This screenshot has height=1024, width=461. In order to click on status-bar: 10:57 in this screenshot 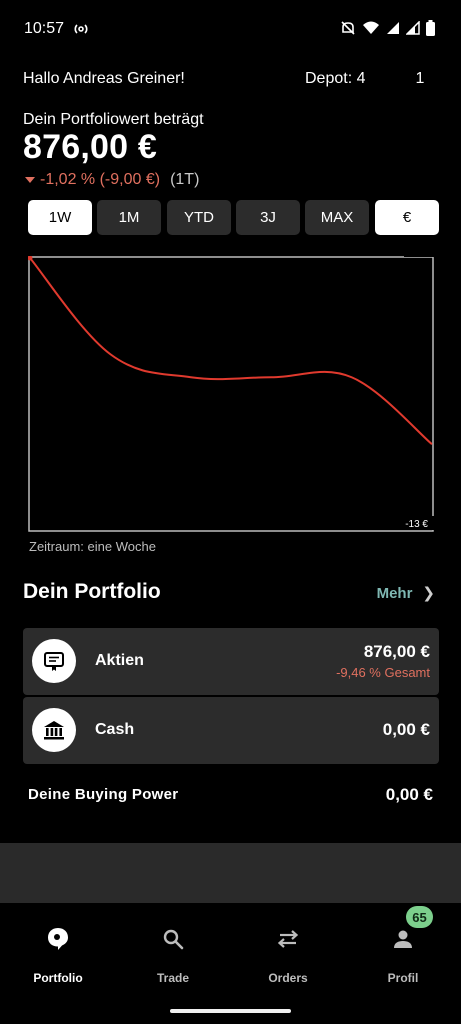, I will do `click(230, 29)`.